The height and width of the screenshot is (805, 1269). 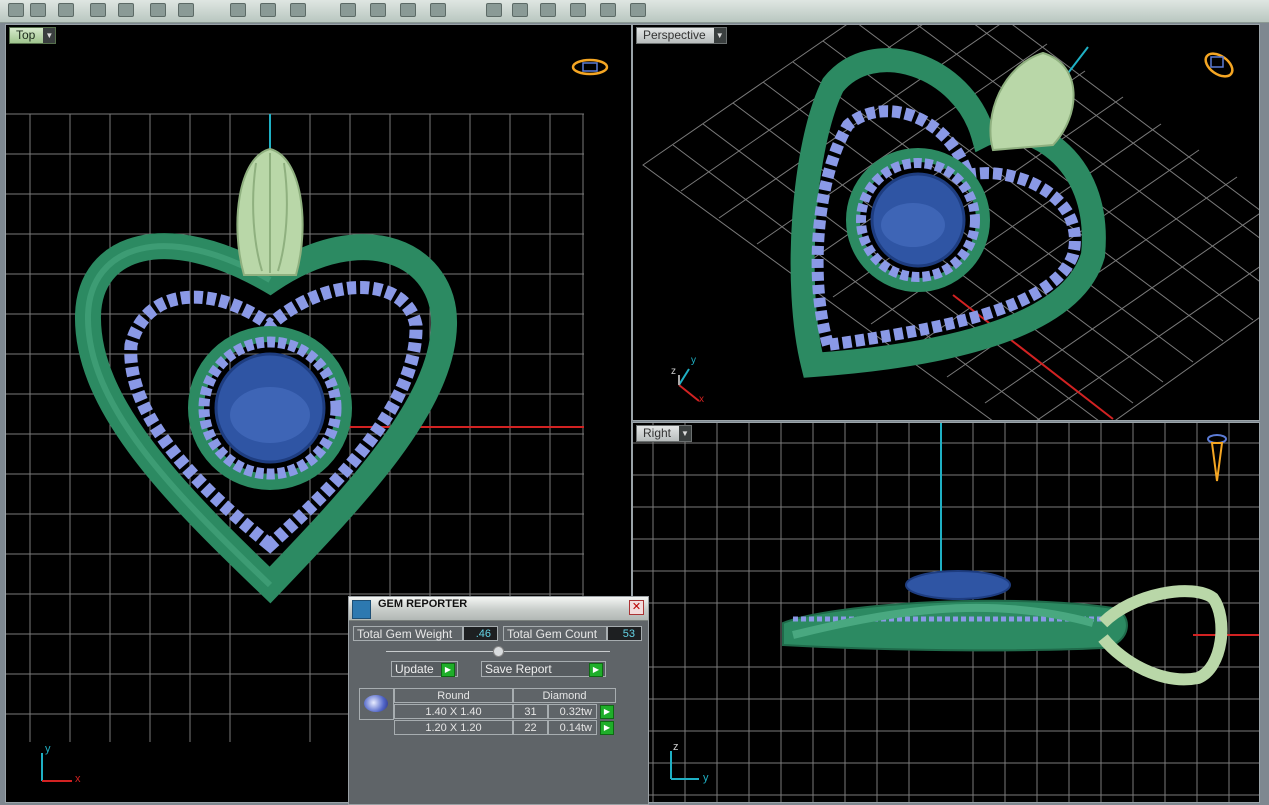 What do you see at coordinates (681, 35) in the screenshot?
I see `viewport-label-perspective: Perspective ▼` at bounding box center [681, 35].